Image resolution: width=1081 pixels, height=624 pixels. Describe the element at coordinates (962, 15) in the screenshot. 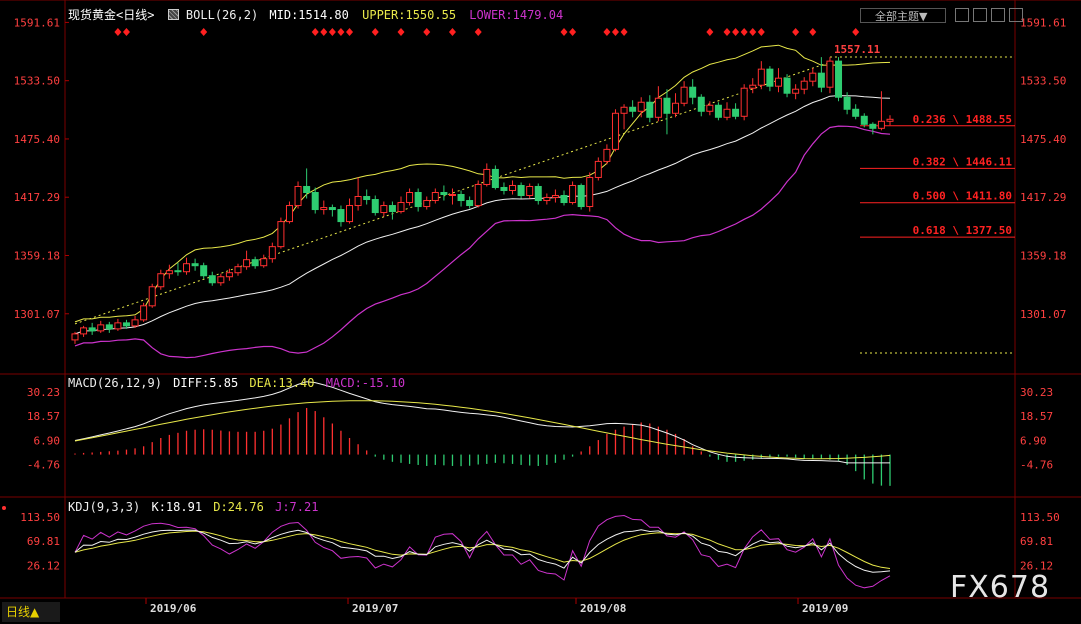

I see `minimize-icon` at that location.